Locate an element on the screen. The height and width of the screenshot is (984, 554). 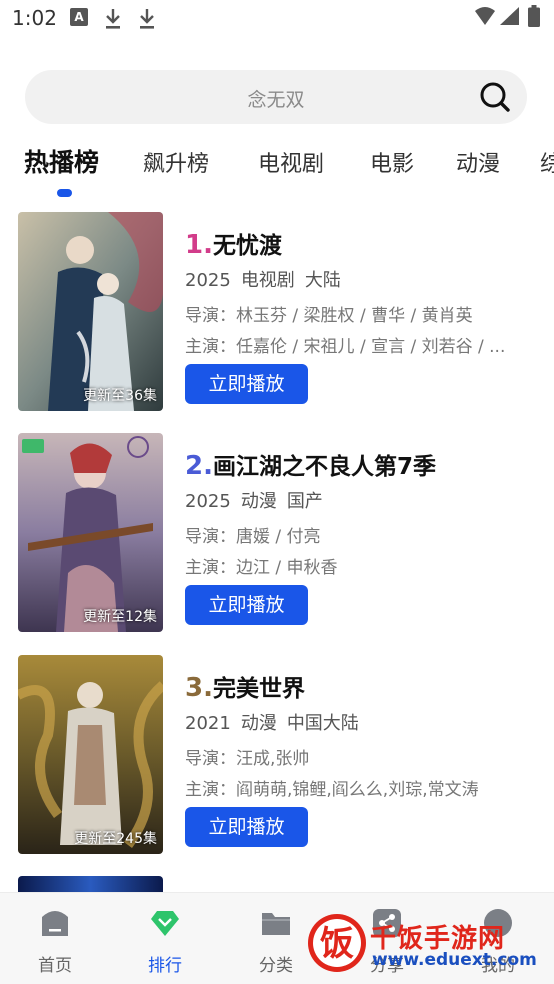
region: 大陆 is located at coordinates (322, 280).